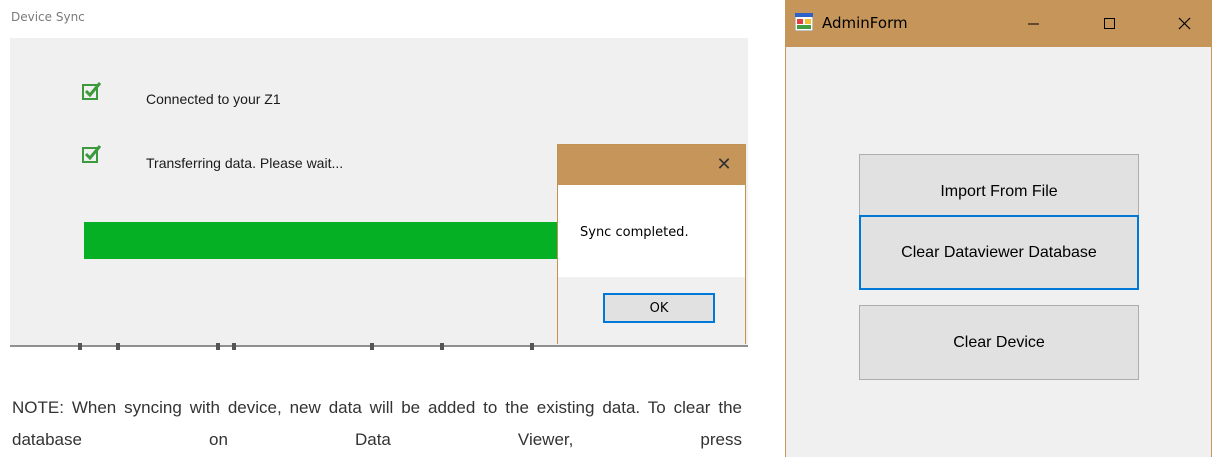  What do you see at coordinates (213, 99) in the screenshot?
I see `status-connected-text: Connected to your Z1` at bounding box center [213, 99].